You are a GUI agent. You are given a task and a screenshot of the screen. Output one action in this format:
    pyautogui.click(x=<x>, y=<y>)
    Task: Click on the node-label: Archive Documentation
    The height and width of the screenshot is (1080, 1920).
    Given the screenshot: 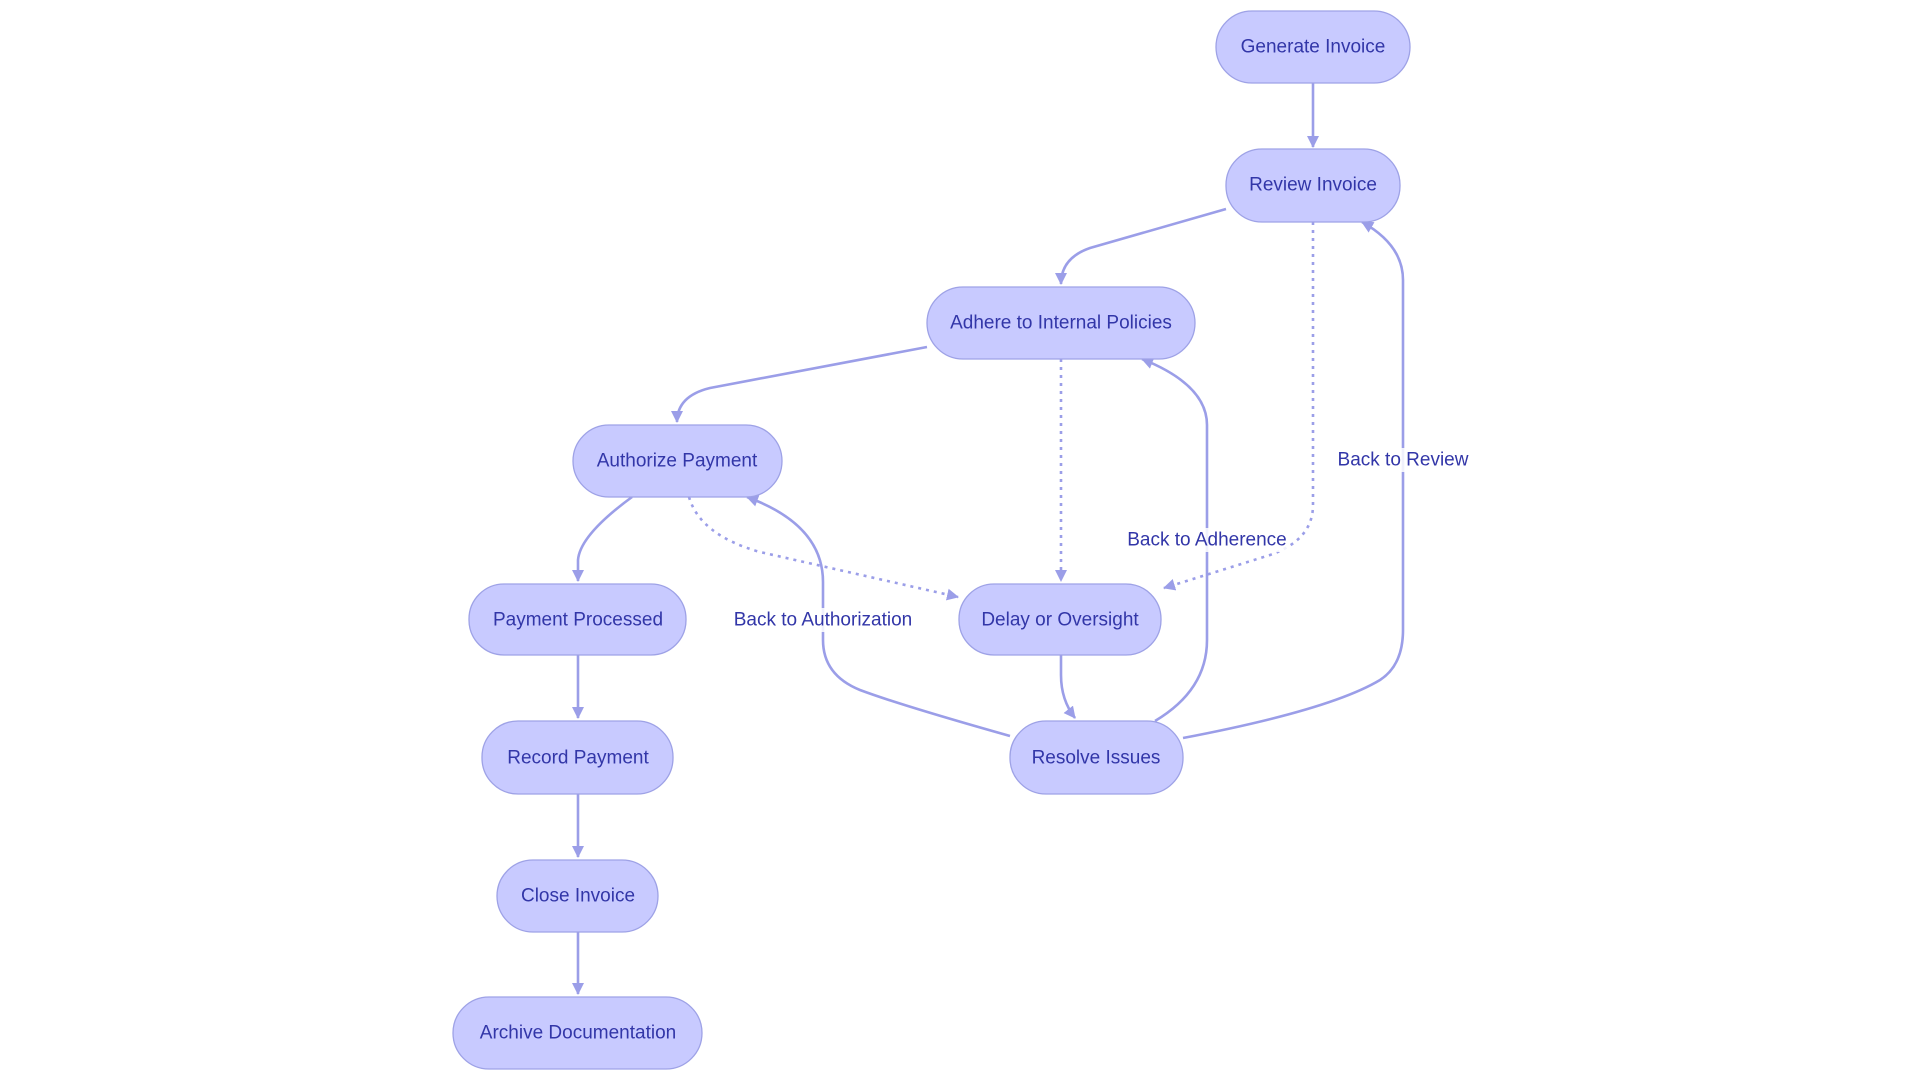 What is the action you would take?
    pyautogui.click(x=578, y=1033)
    